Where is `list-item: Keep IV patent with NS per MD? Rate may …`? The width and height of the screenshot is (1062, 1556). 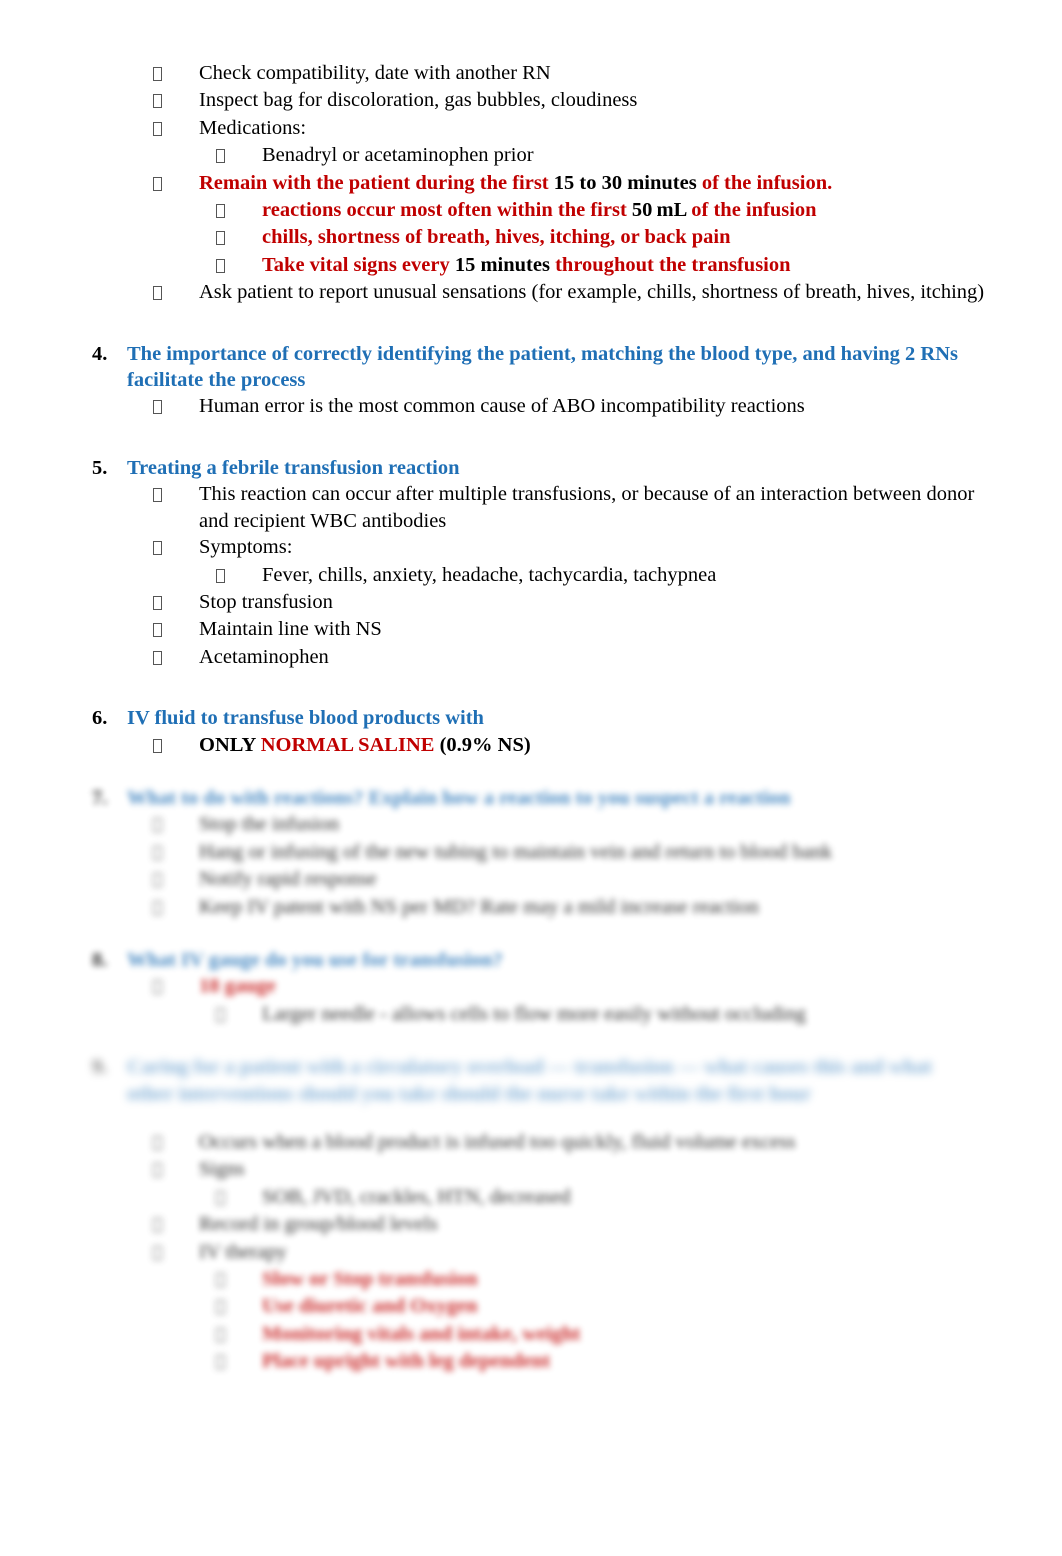 list-item: Keep IV patent with NS per MD? Rate may … is located at coordinates (531, 907).